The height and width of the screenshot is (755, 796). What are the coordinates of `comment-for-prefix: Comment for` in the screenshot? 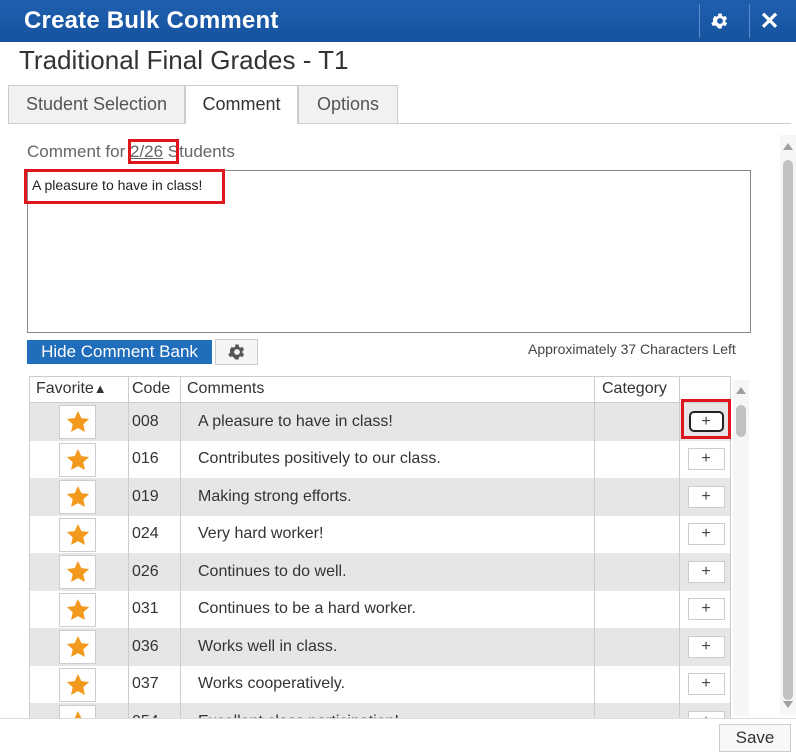 It's located at (78, 151).